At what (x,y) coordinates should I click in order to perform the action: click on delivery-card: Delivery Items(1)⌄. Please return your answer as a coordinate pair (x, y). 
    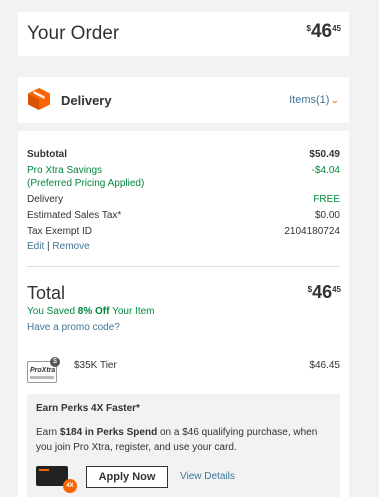
    Looking at the image, I should click on (183, 100).